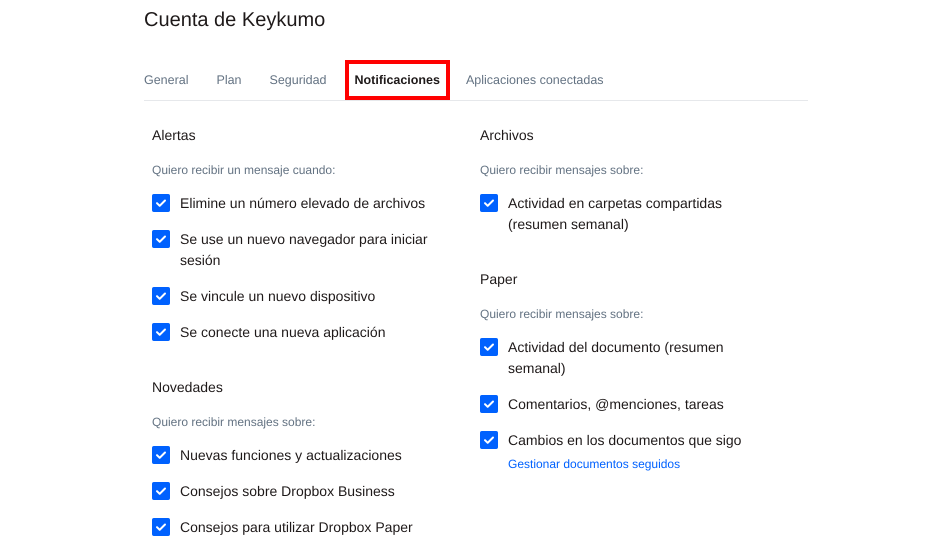 Image resolution: width=936 pixels, height=556 pixels. I want to click on checkbox-label: Comentarios, @menciones, tareas, so click(616, 404).